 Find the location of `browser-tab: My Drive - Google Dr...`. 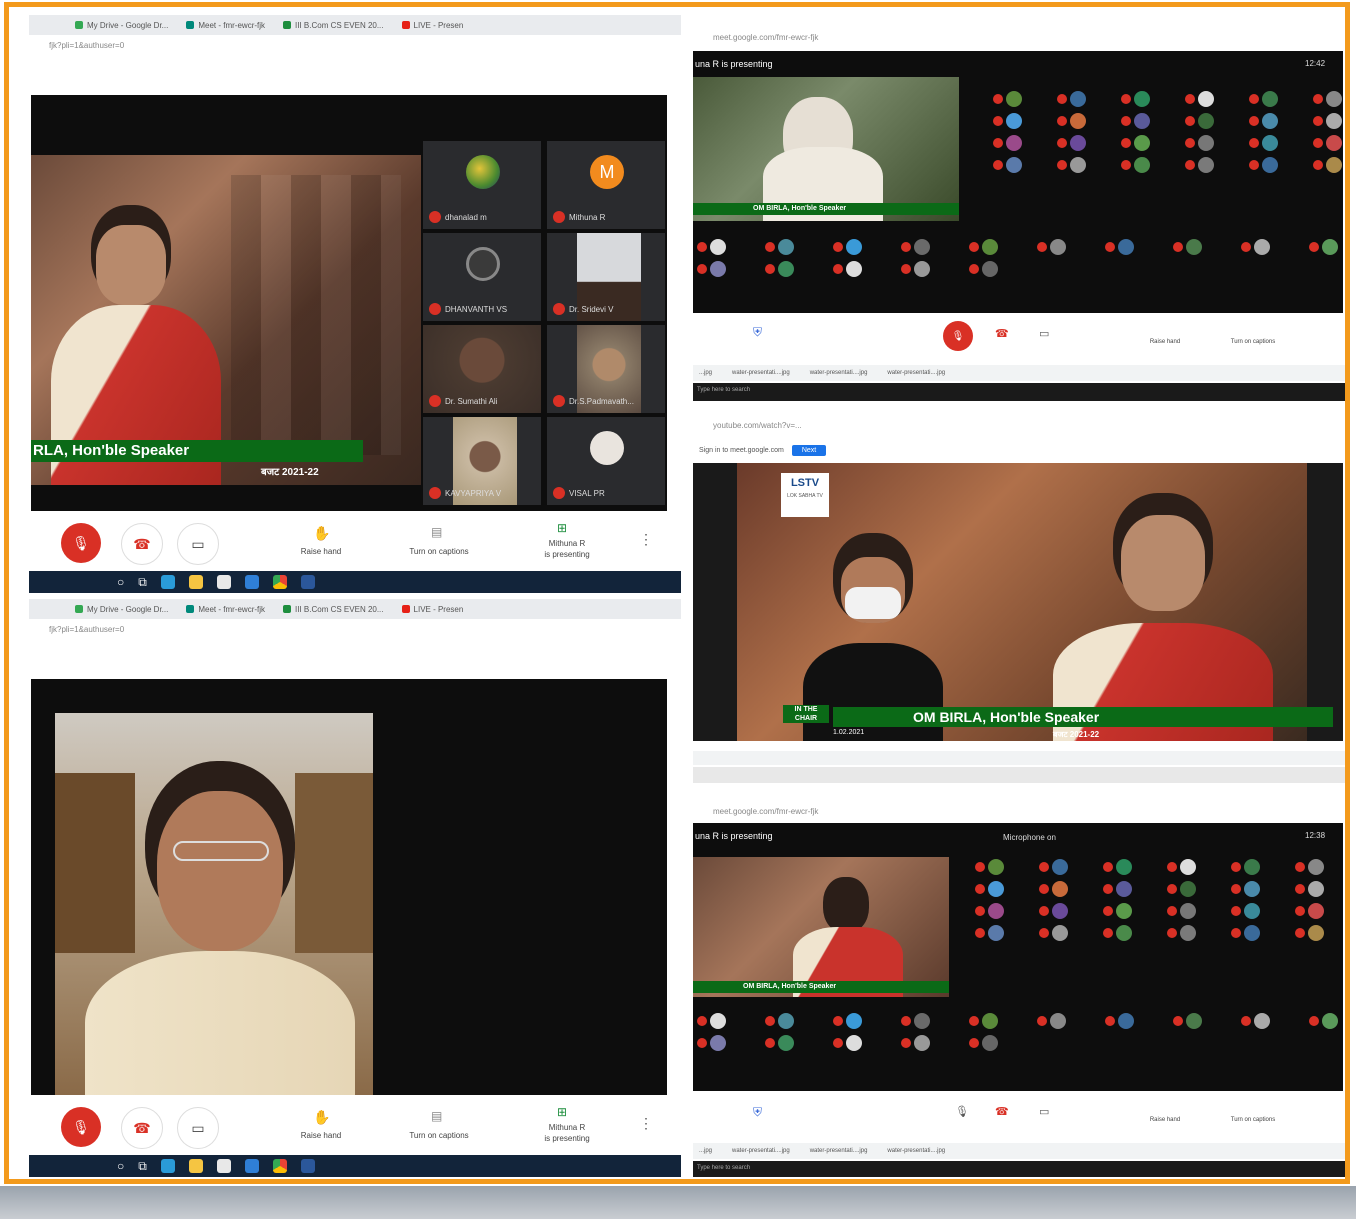

browser-tab: My Drive - Google Dr... is located at coordinates (121, 25).